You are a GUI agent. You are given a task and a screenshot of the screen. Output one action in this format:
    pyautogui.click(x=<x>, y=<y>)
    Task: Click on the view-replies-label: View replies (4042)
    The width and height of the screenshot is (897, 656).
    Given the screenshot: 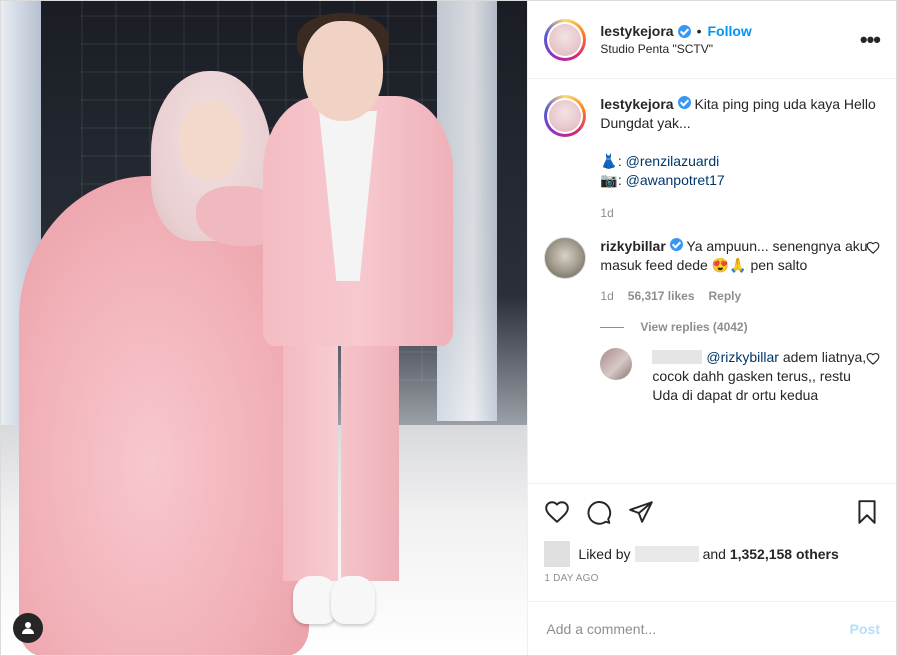 What is the action you would take?
    pyautogui.click(x=694, y=327)
    